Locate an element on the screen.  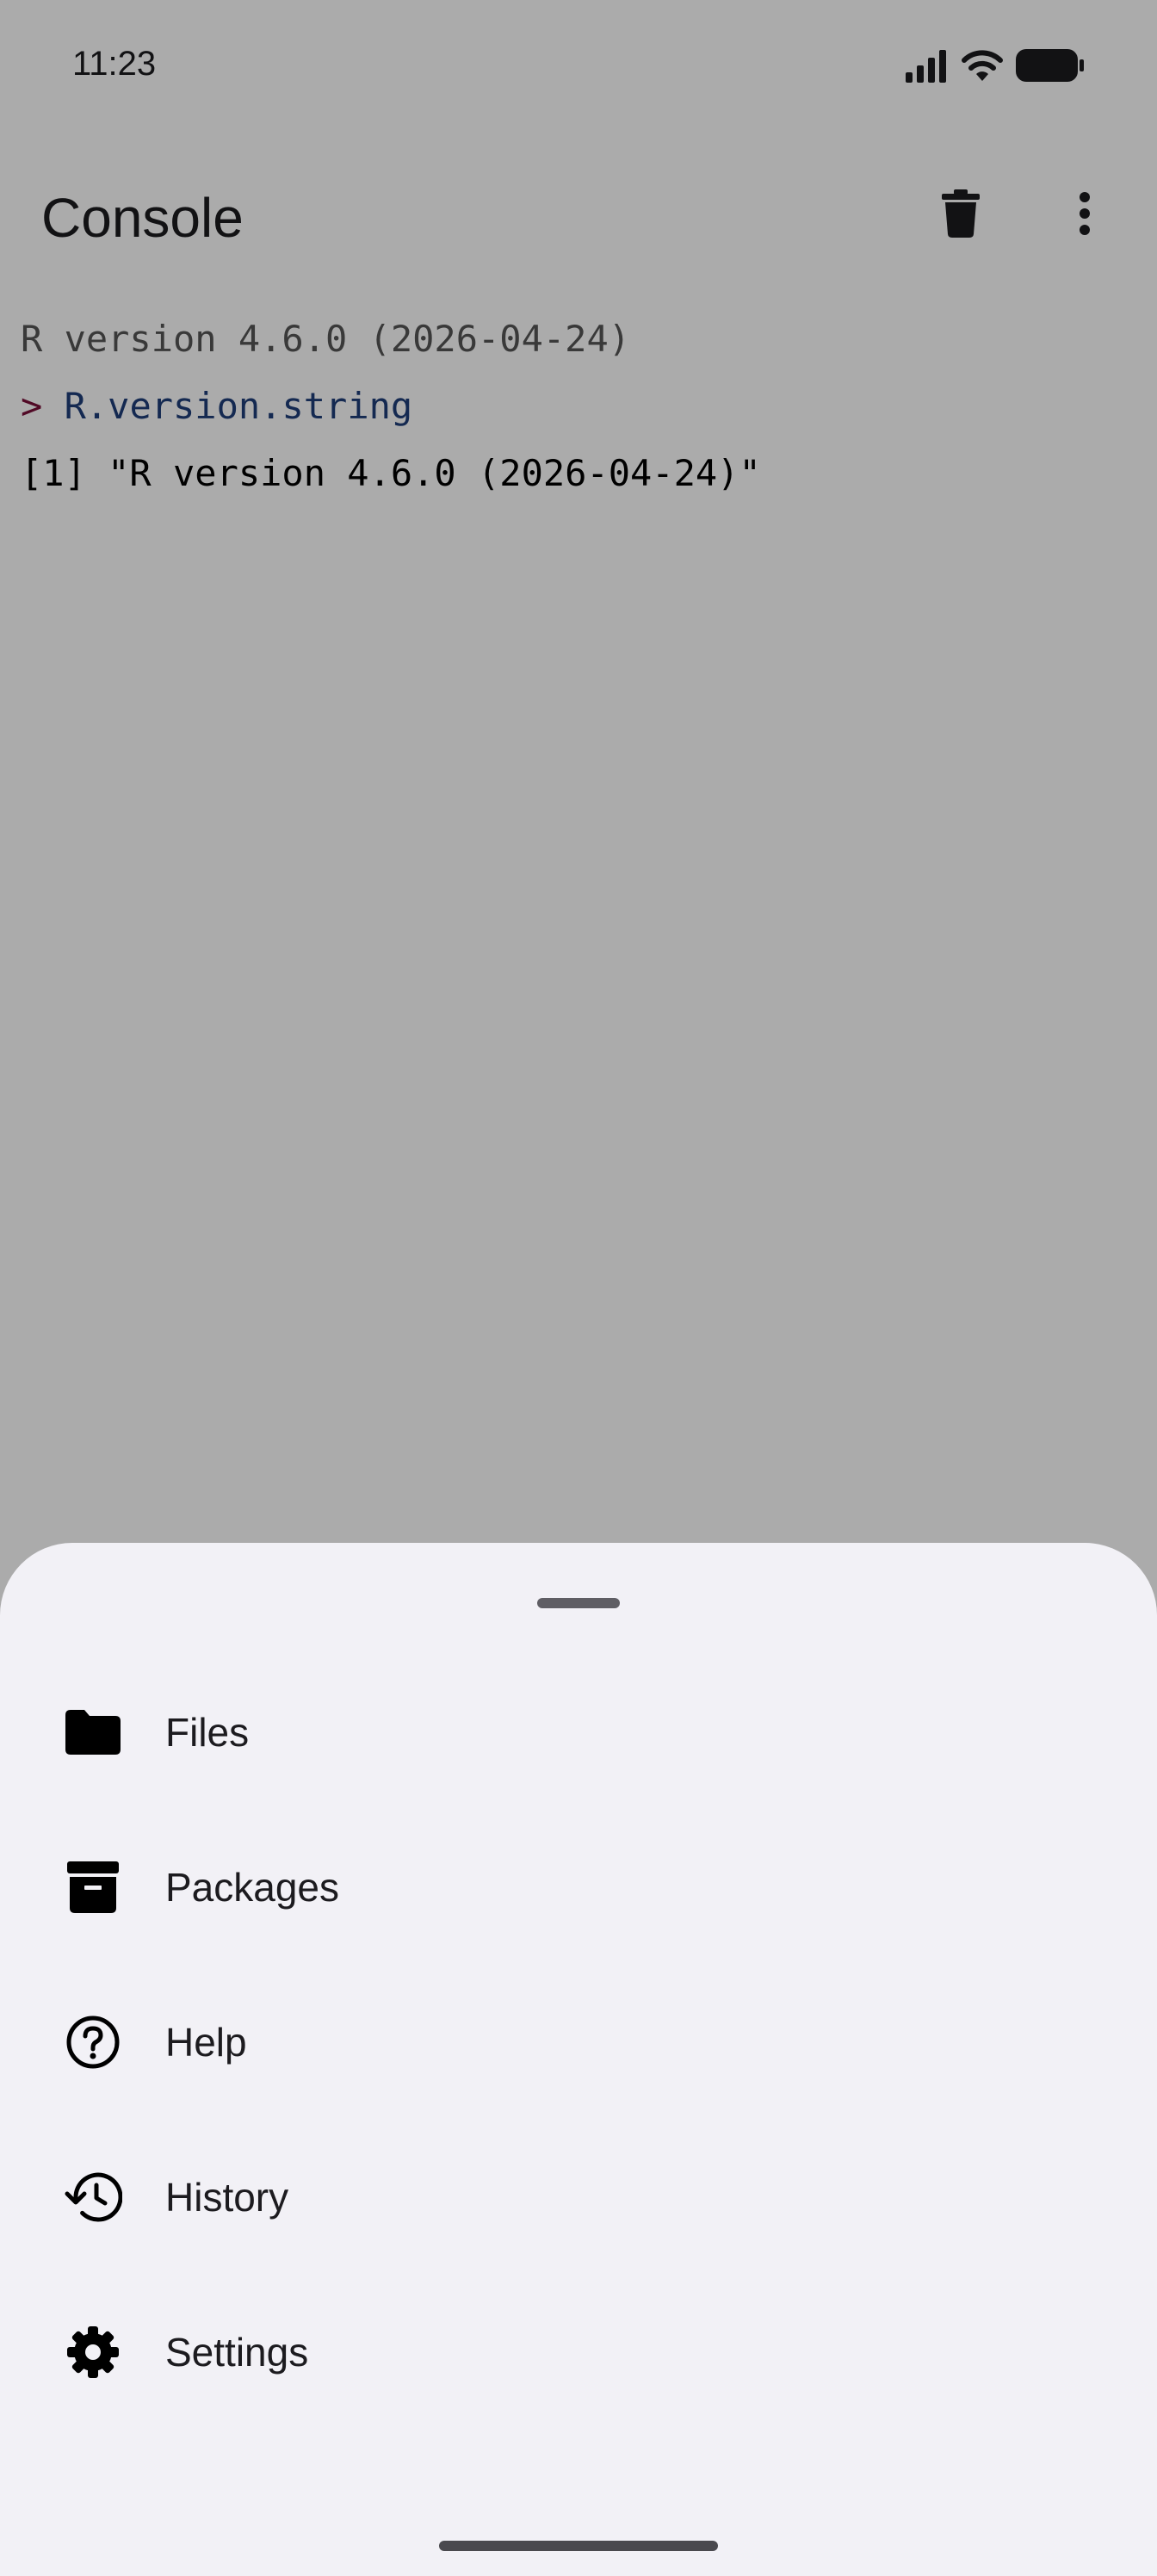
drag-handle is located at coordinates (579, 1603).